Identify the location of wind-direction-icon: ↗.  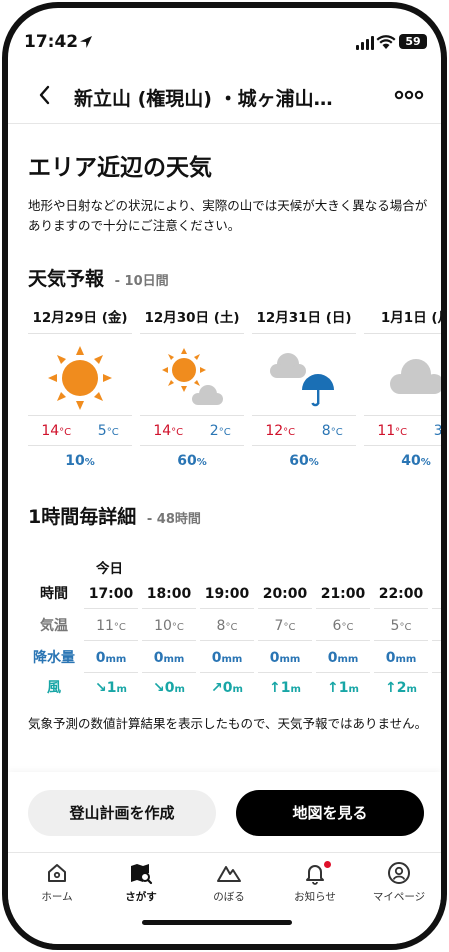
(217, 688).